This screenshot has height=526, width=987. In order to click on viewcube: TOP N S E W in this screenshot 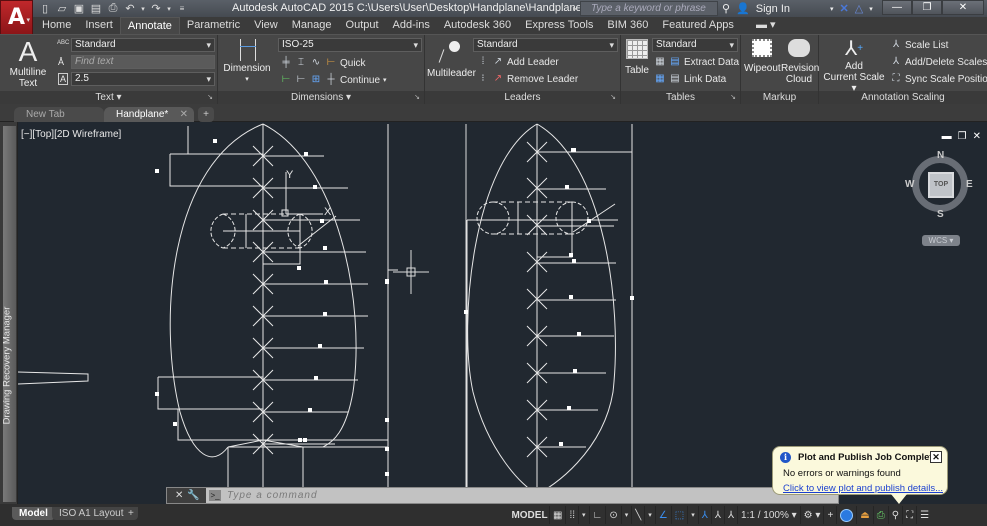, I will do `click(939, 185)`.